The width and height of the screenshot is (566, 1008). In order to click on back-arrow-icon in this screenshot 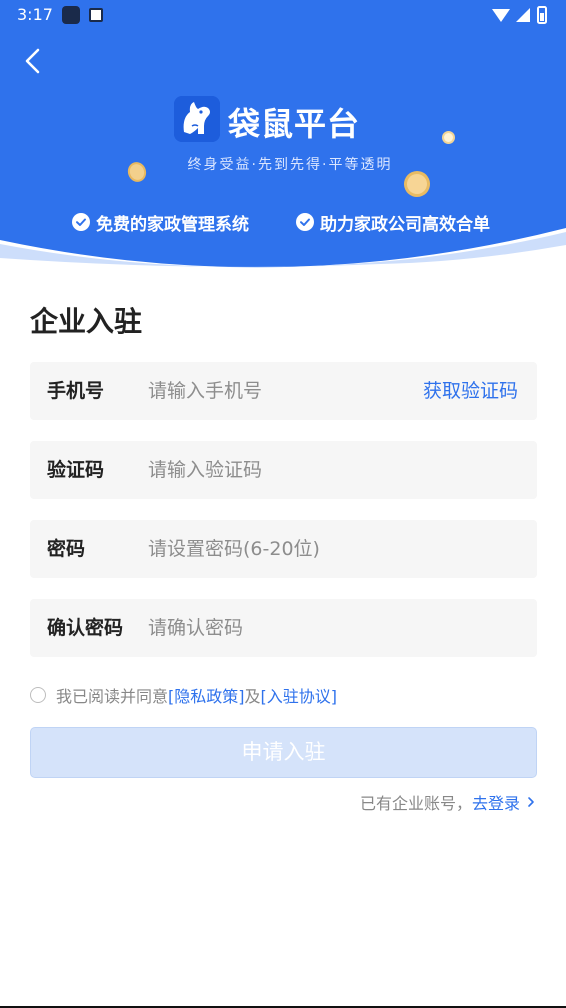, I will do `click(34, 61)`.